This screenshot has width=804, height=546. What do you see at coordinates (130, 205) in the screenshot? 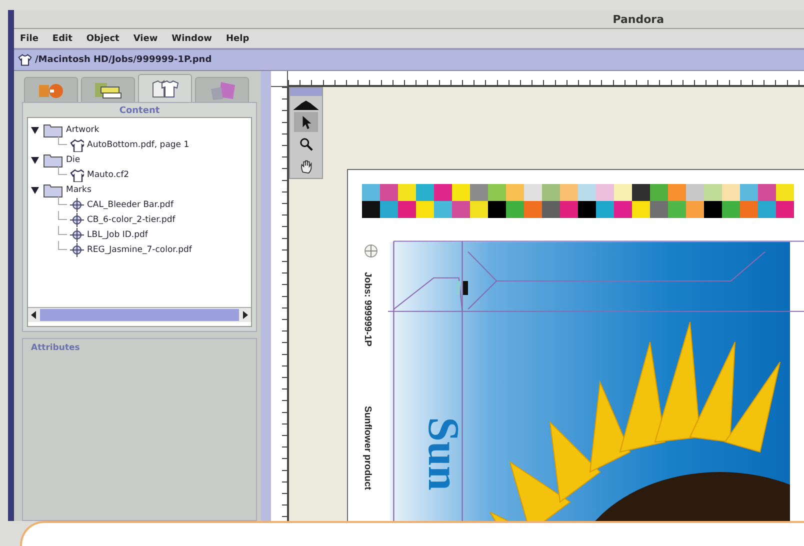
I see `tree-item: CAL_Bleeder Bar.pdf` at bounding box center [130, 205].